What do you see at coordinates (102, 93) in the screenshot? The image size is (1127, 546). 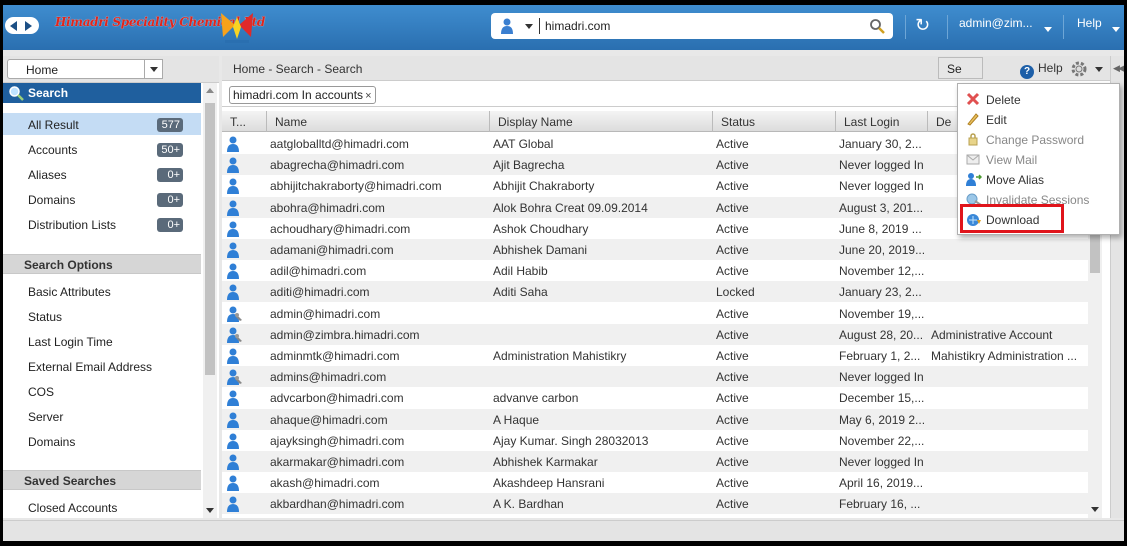 I see `search-section-header: Search` at bounding box center [102, 93].